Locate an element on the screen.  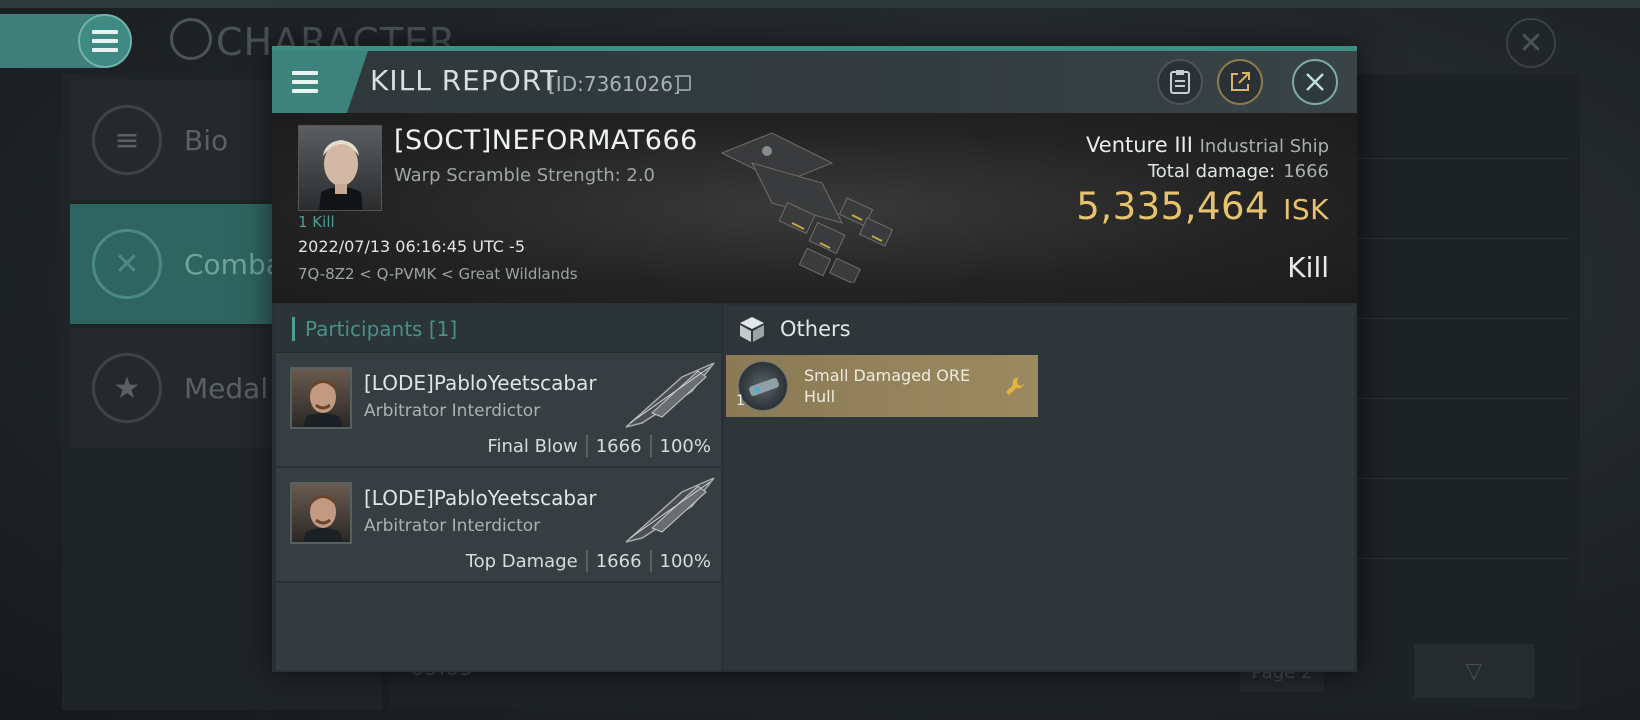
dialog-title: KILL REPORT is located at coordinates (464, 80).